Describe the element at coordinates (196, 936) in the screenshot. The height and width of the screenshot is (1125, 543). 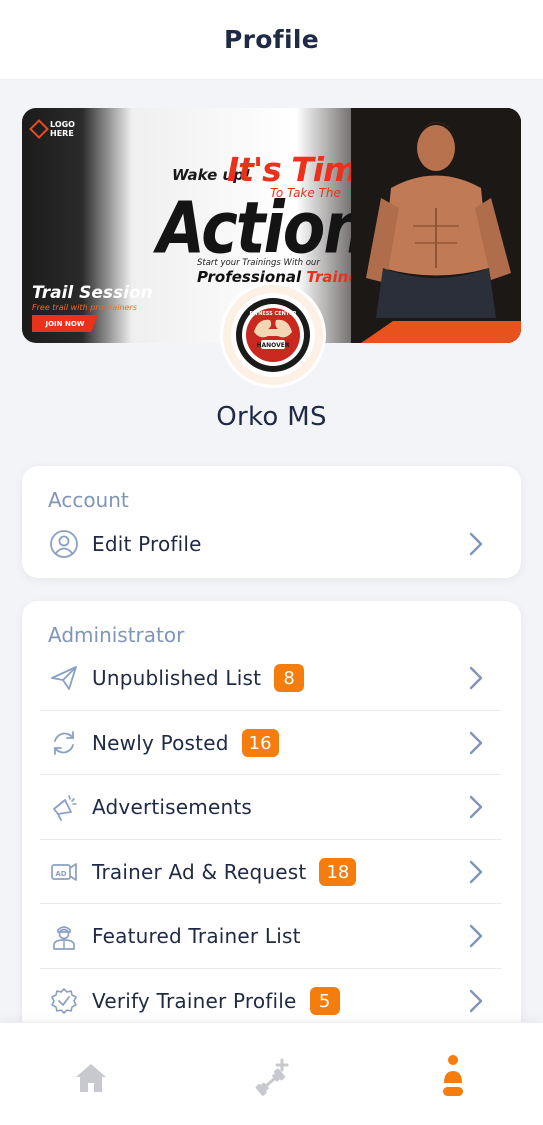
I see `featured-trainer-list-label: Featured Trainer List` at that location.